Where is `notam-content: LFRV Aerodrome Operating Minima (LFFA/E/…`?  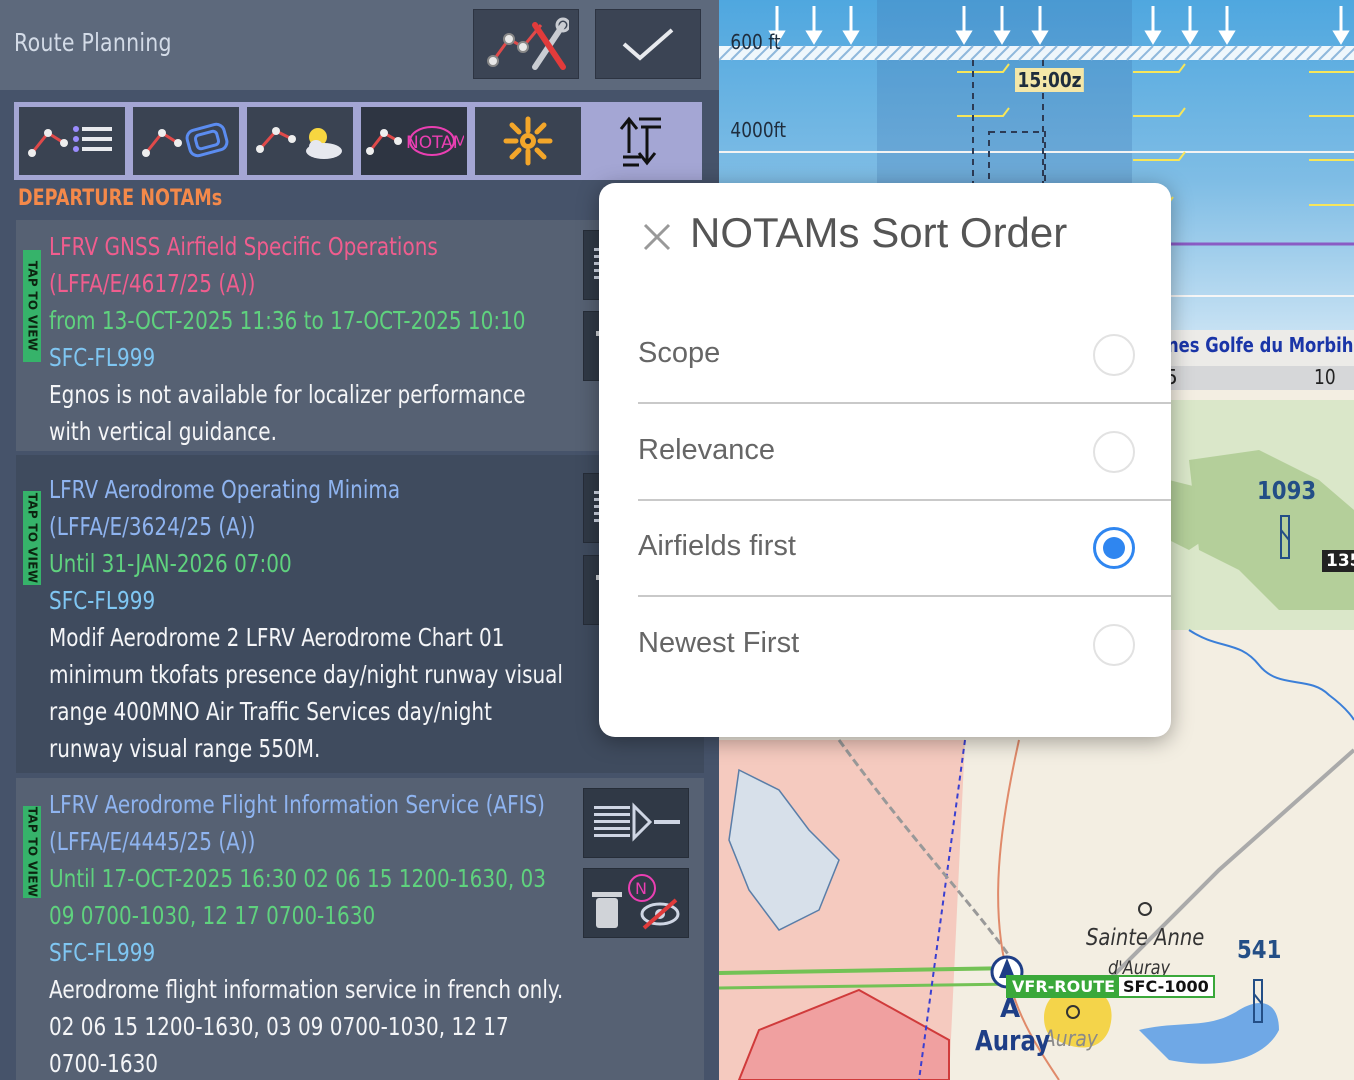
notam-content: LFRV Aerodrome Operating Minima (LFFA/E/… is located at coordinates (329, 619).